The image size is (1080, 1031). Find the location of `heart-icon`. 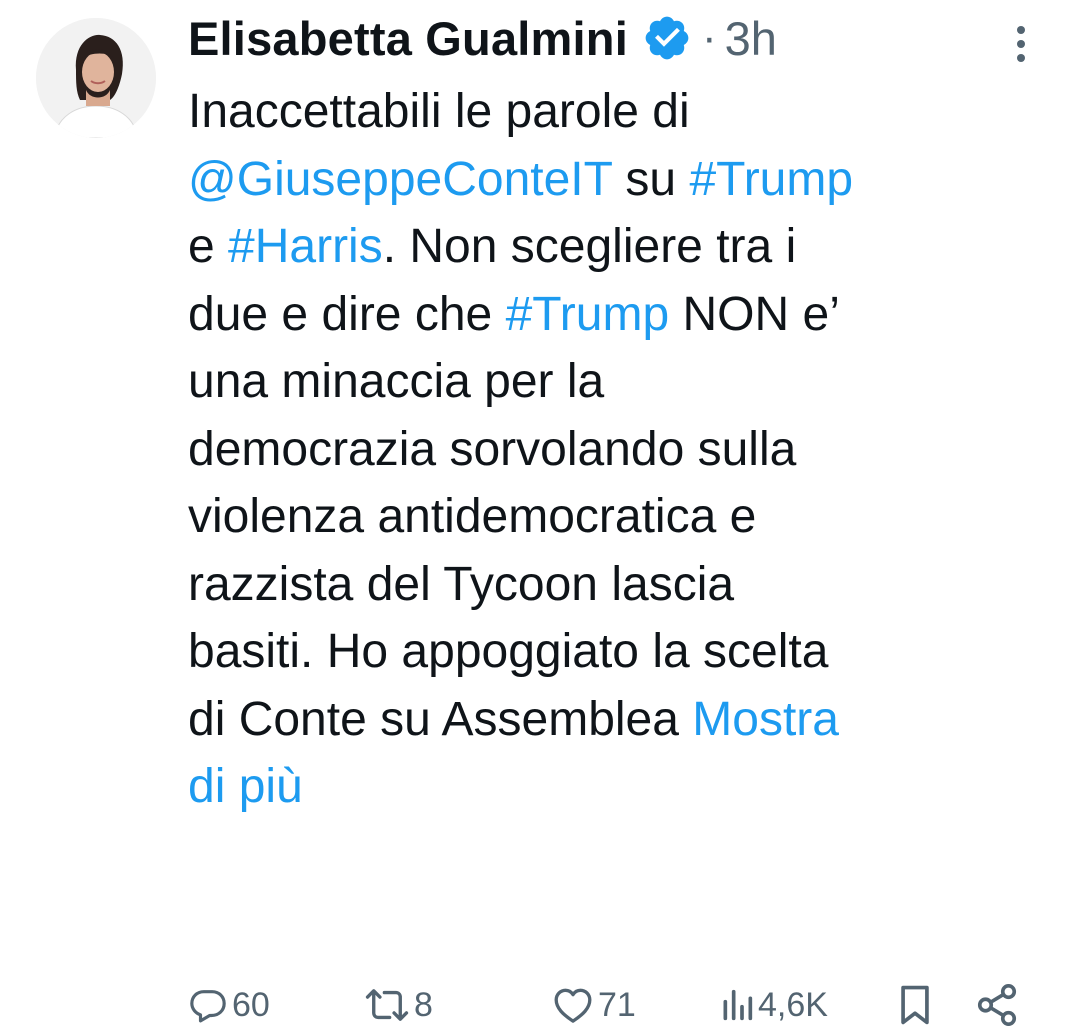

heart-icon is located at coordinates (573, 1005).